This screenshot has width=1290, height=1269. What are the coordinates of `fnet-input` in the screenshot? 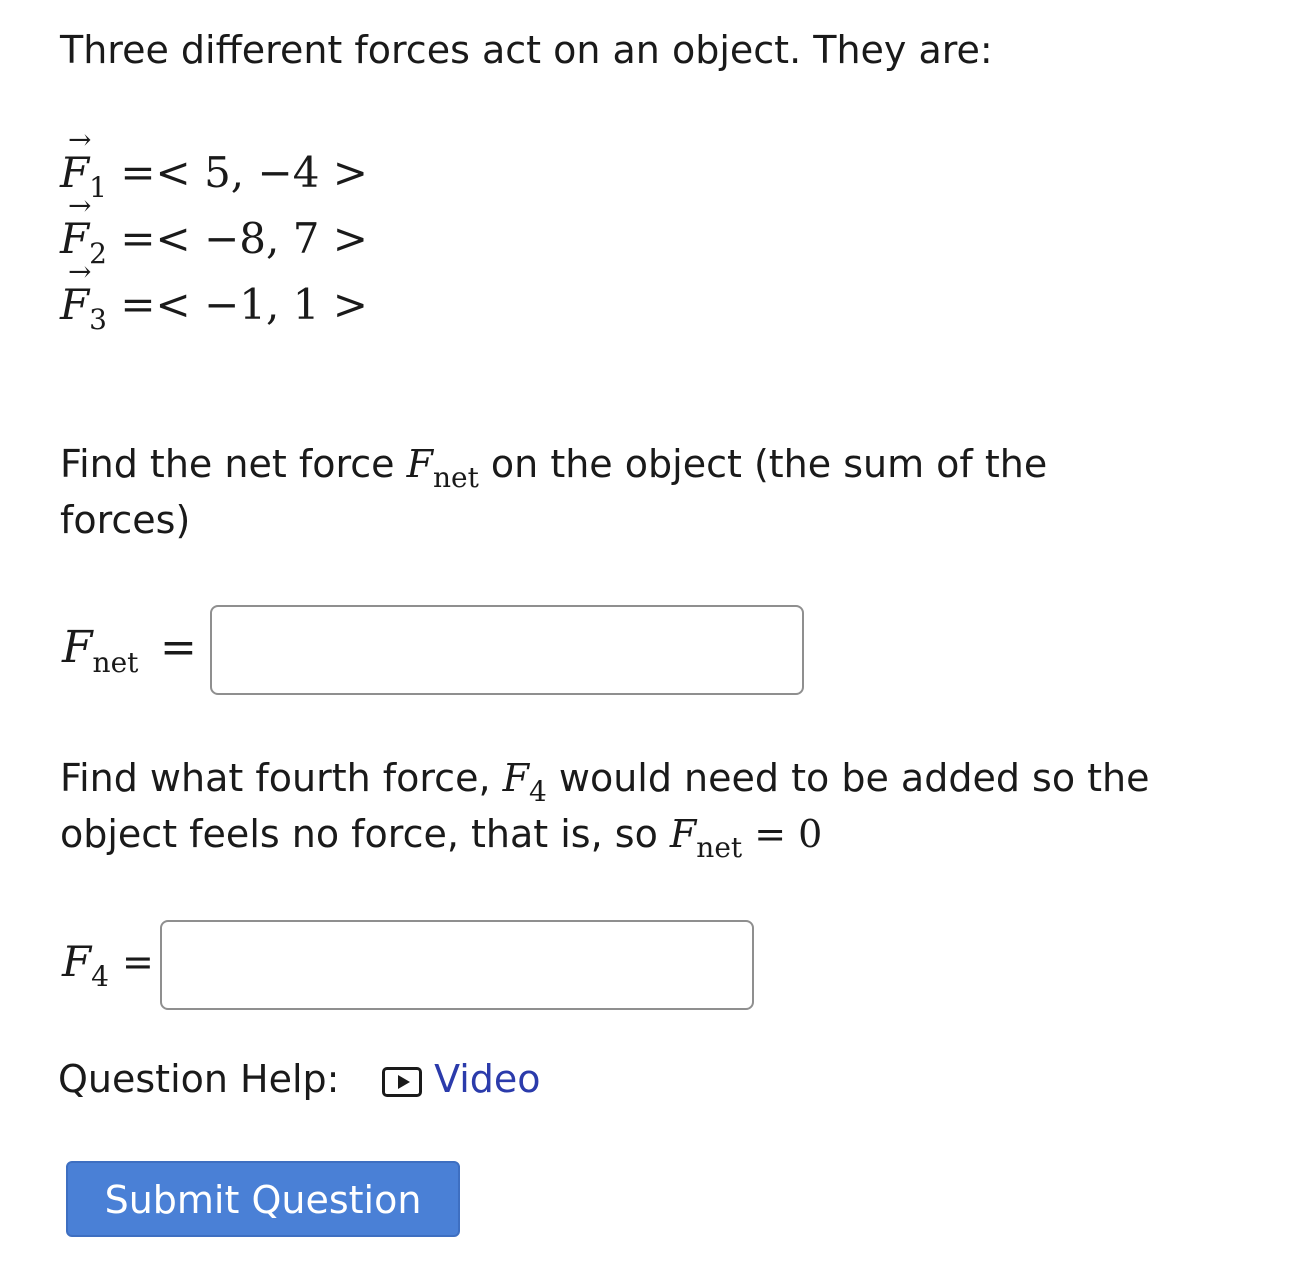 It's located at (507, 650).